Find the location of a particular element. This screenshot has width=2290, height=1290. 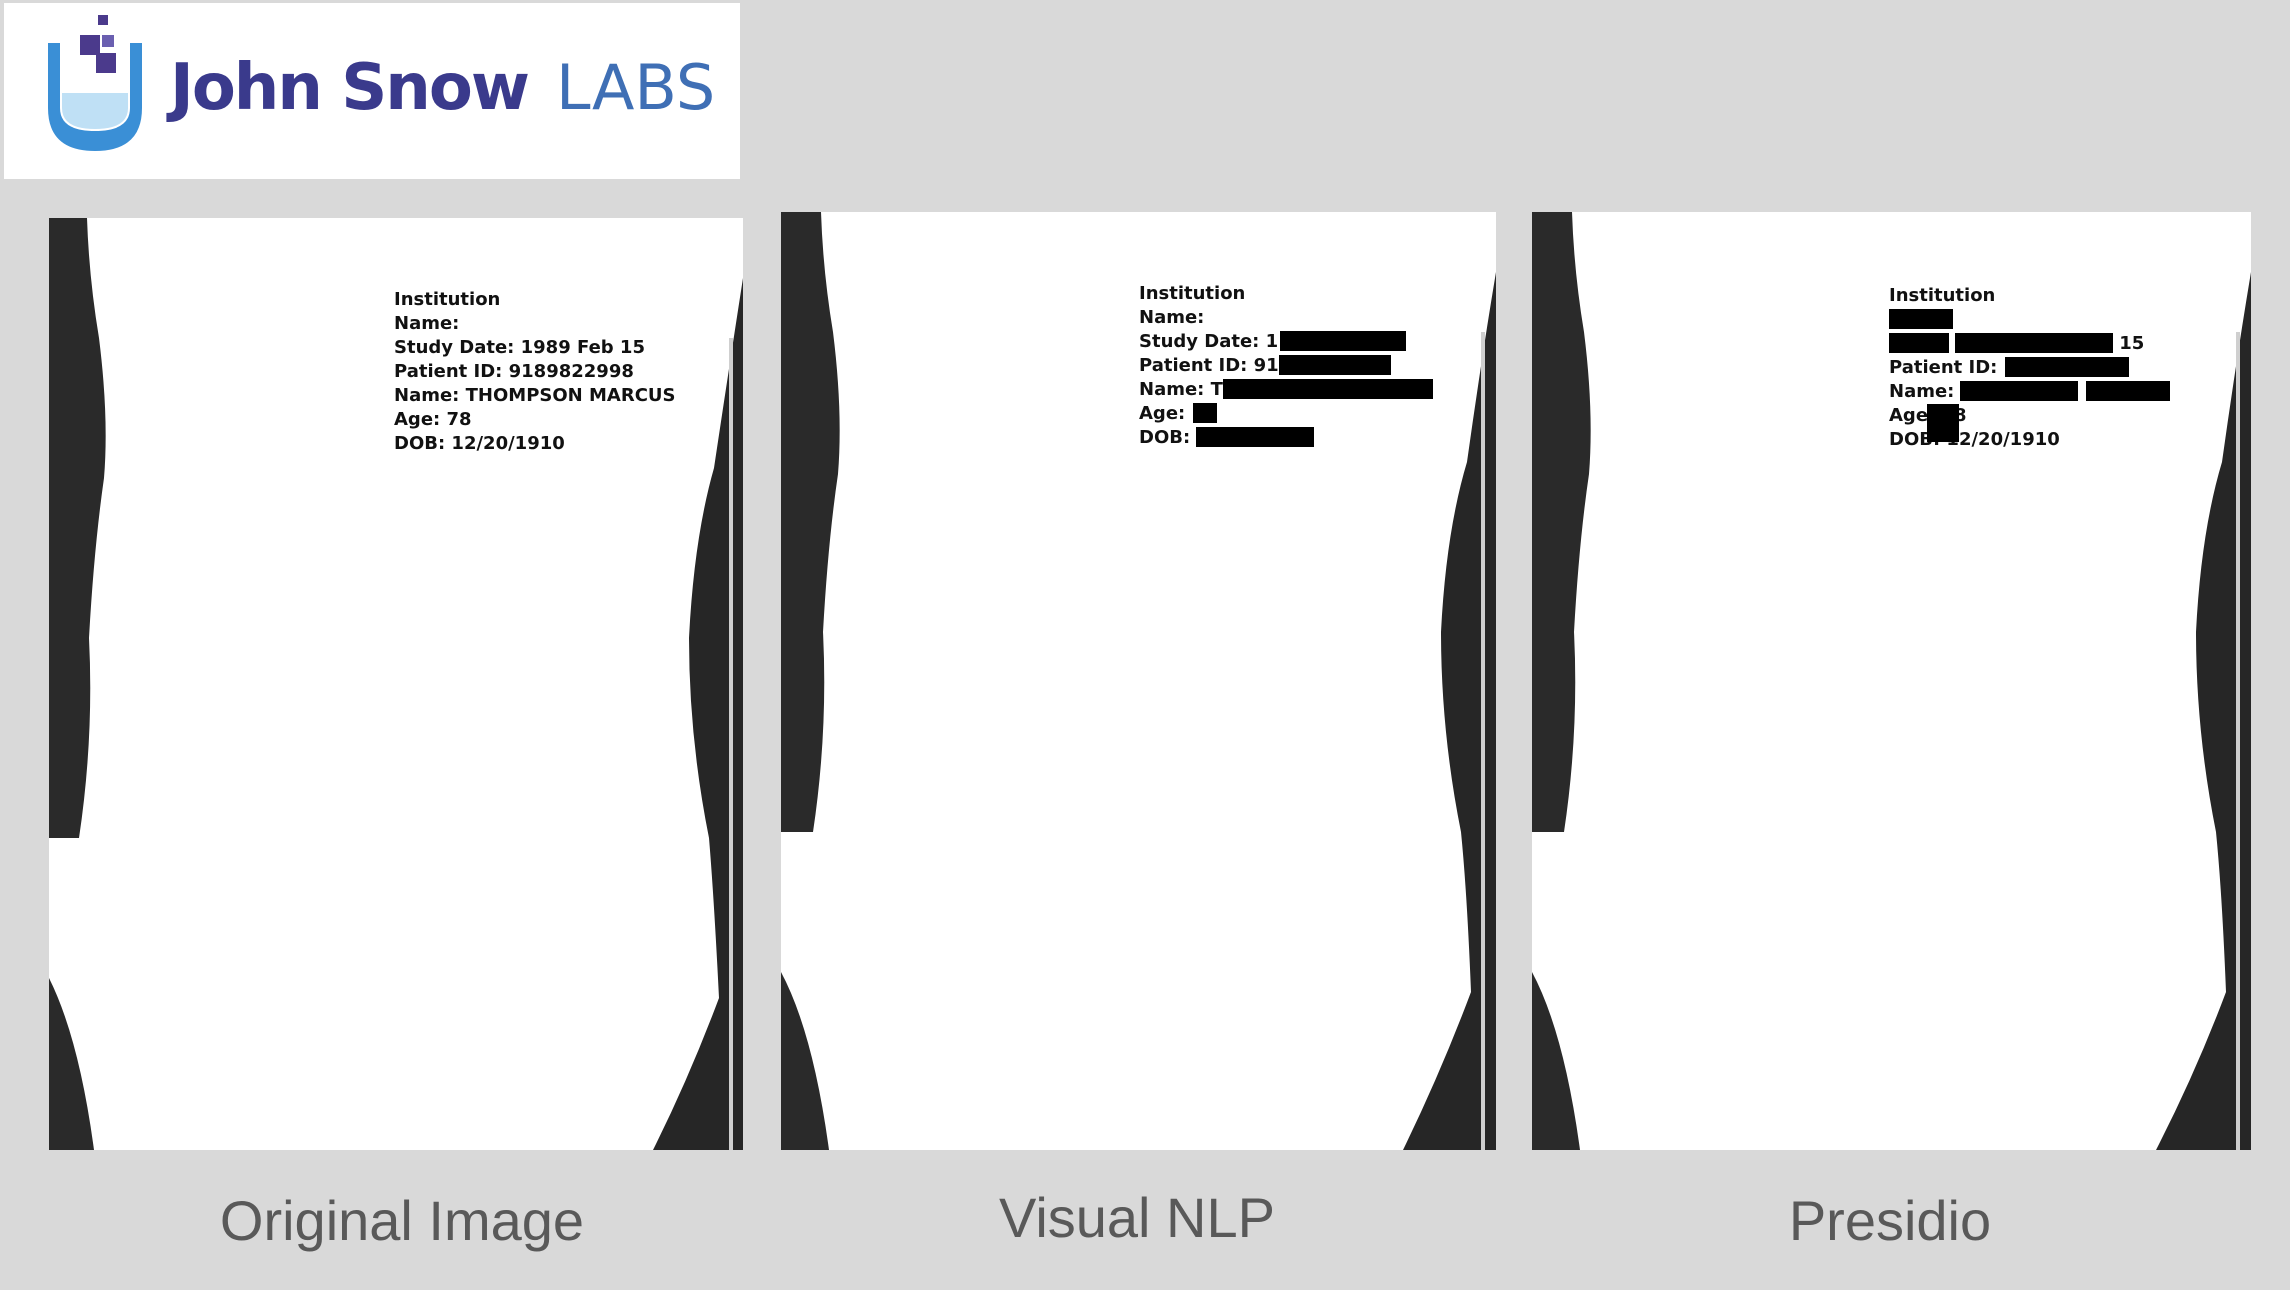

patient-name-text: Name: is located at coordinates (1922, 391).